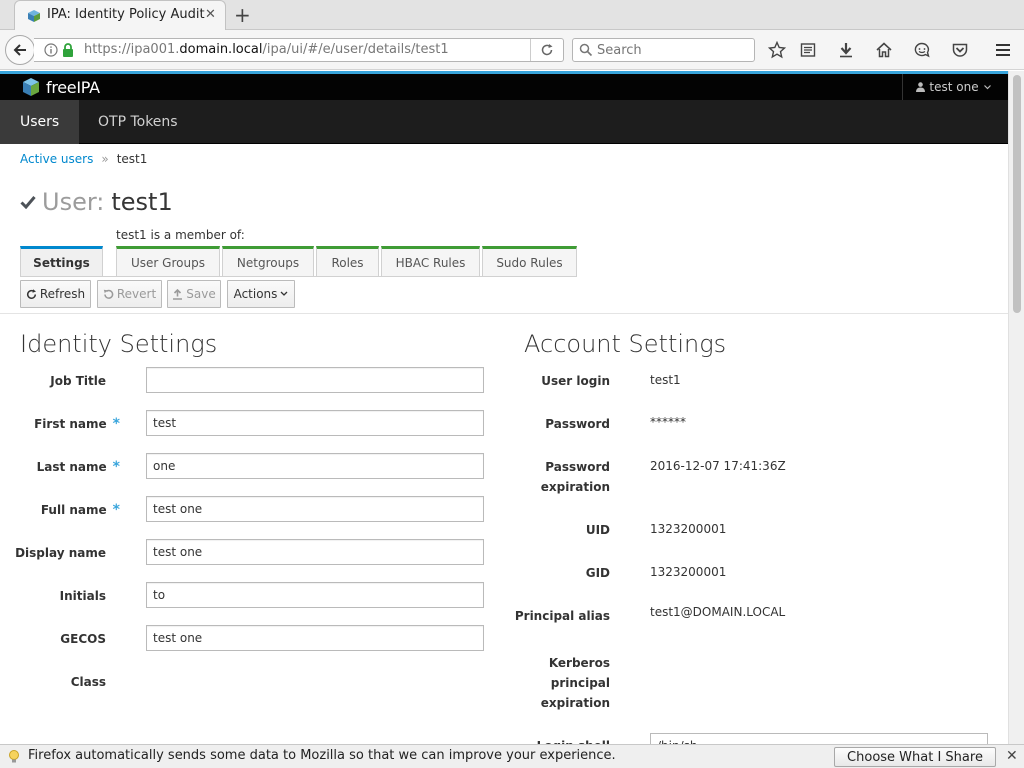 This screenshot has width=1024, height=768. What do you see at coordinates (315, 380) in the screenshot?
I see `job-title-input` at bounding box center [315, 380].